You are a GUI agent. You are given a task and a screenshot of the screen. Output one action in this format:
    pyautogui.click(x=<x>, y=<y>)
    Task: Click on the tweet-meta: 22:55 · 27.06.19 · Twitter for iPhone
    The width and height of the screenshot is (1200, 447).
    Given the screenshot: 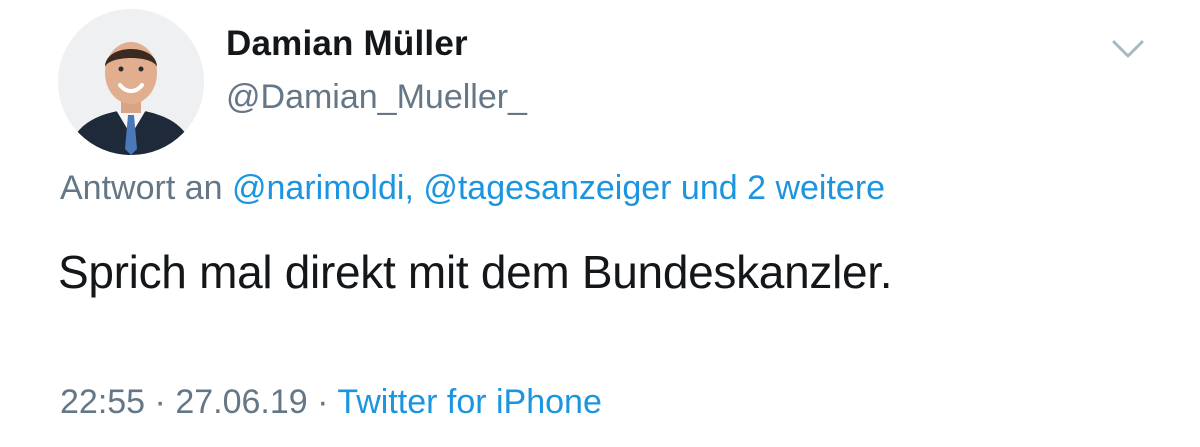 What is the action you would take?
    pyautogui.click(x=331, y=402)
    